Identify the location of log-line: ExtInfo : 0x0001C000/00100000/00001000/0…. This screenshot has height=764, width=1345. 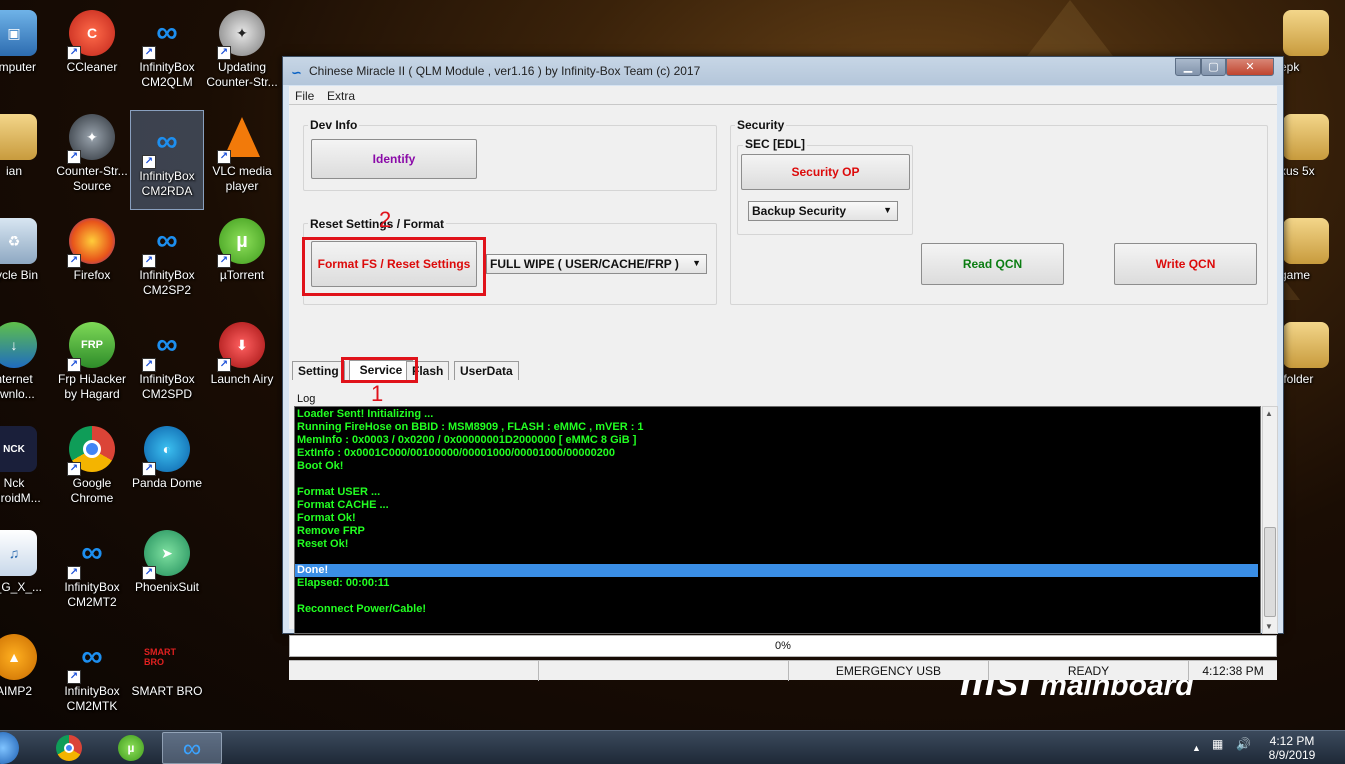
(456, 453).